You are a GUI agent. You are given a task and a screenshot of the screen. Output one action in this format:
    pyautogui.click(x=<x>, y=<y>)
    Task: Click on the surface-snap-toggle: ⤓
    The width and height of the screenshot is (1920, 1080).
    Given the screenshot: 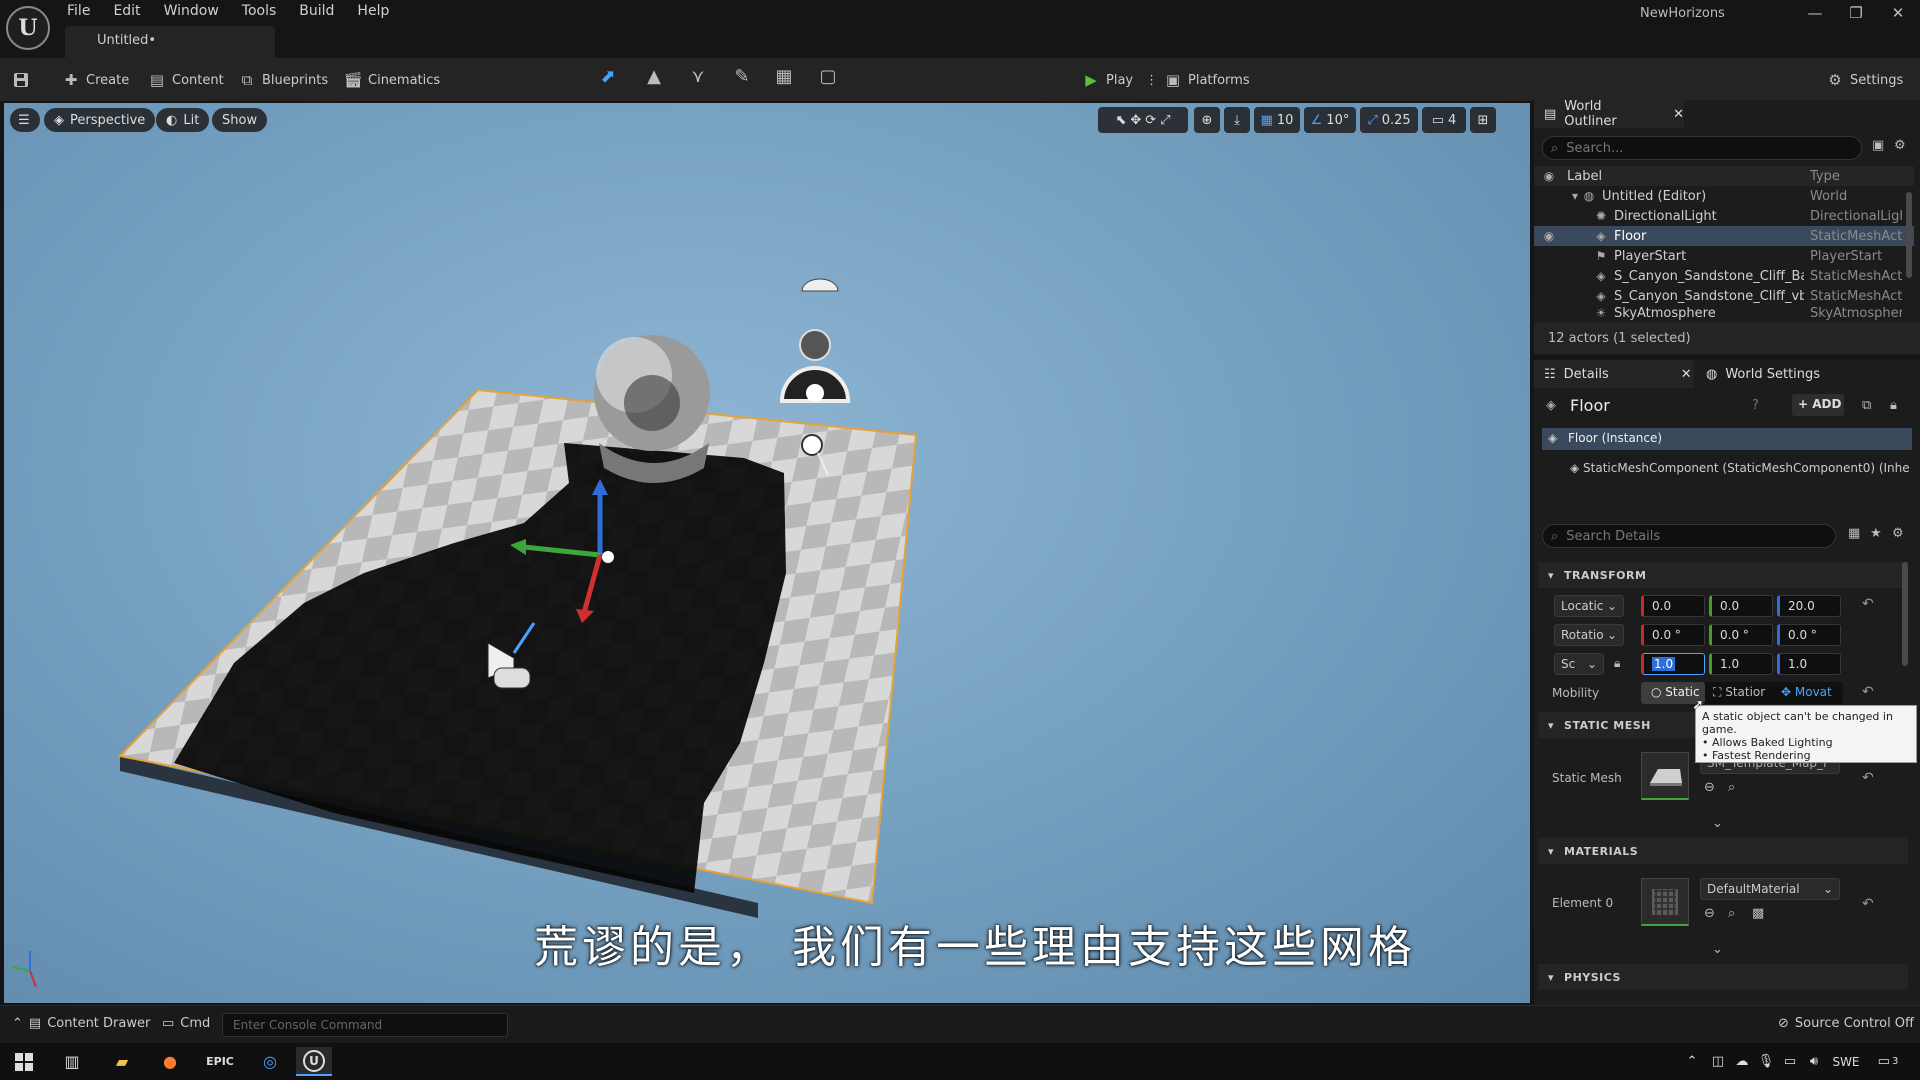 What is the action you would take?
    pyautogui.click(x=1237, y=120)
    